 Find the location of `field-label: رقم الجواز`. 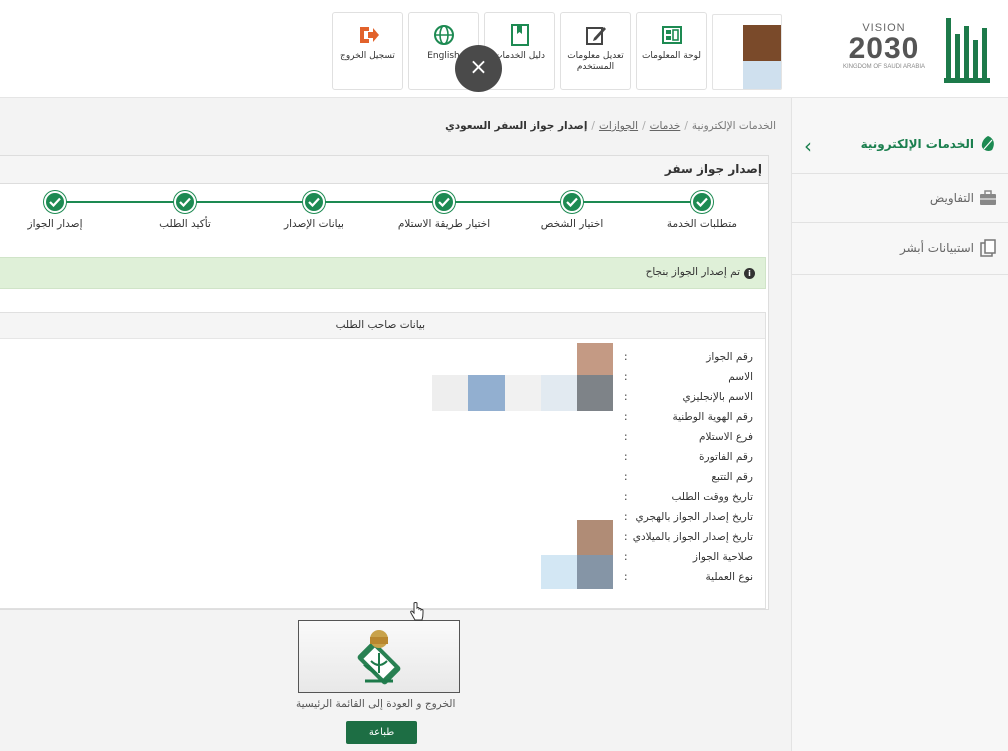

field-label: رقم الجواز is located at coordinates (729, 357).